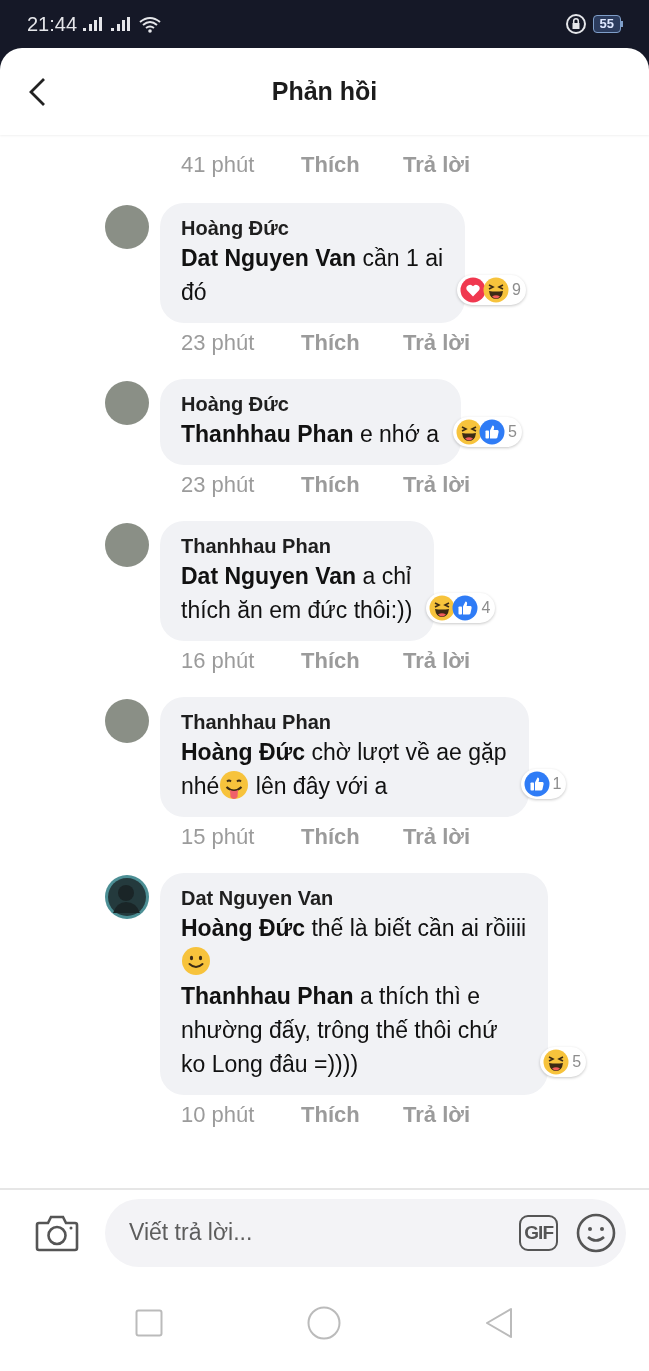 The image size is (649, 1371). What do you see at coordinates (339, 1030) in the screenshot?
I see `comment-text: Thanhhau Phan a thích thì e nhường đấy, trông thế thôi chứ ko Long đâu =))))` at bounding box center [339, 1030].